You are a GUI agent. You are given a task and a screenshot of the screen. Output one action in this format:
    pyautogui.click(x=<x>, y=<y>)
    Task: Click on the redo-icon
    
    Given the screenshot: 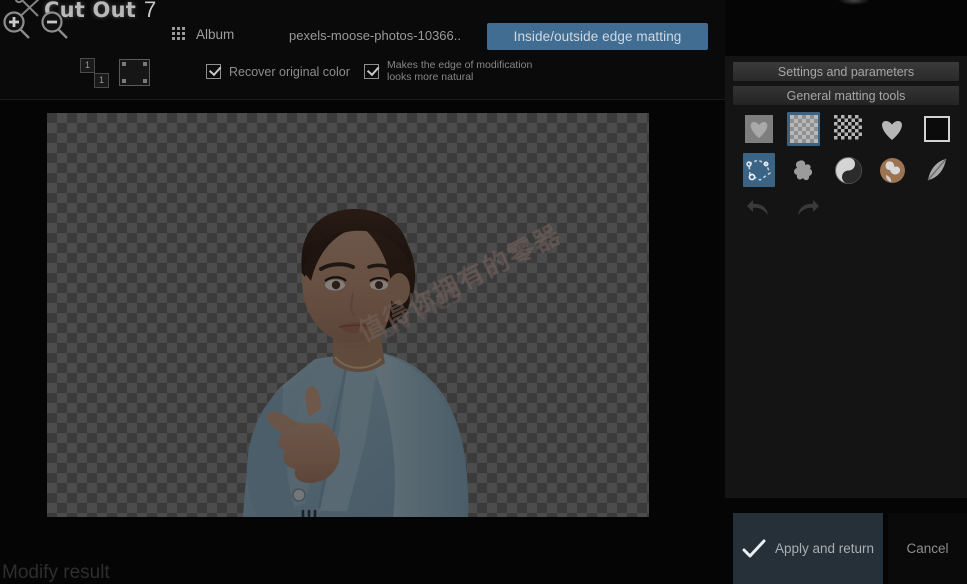 What is the action you would take?
    pyautogui.click(x=806, y=209)
    